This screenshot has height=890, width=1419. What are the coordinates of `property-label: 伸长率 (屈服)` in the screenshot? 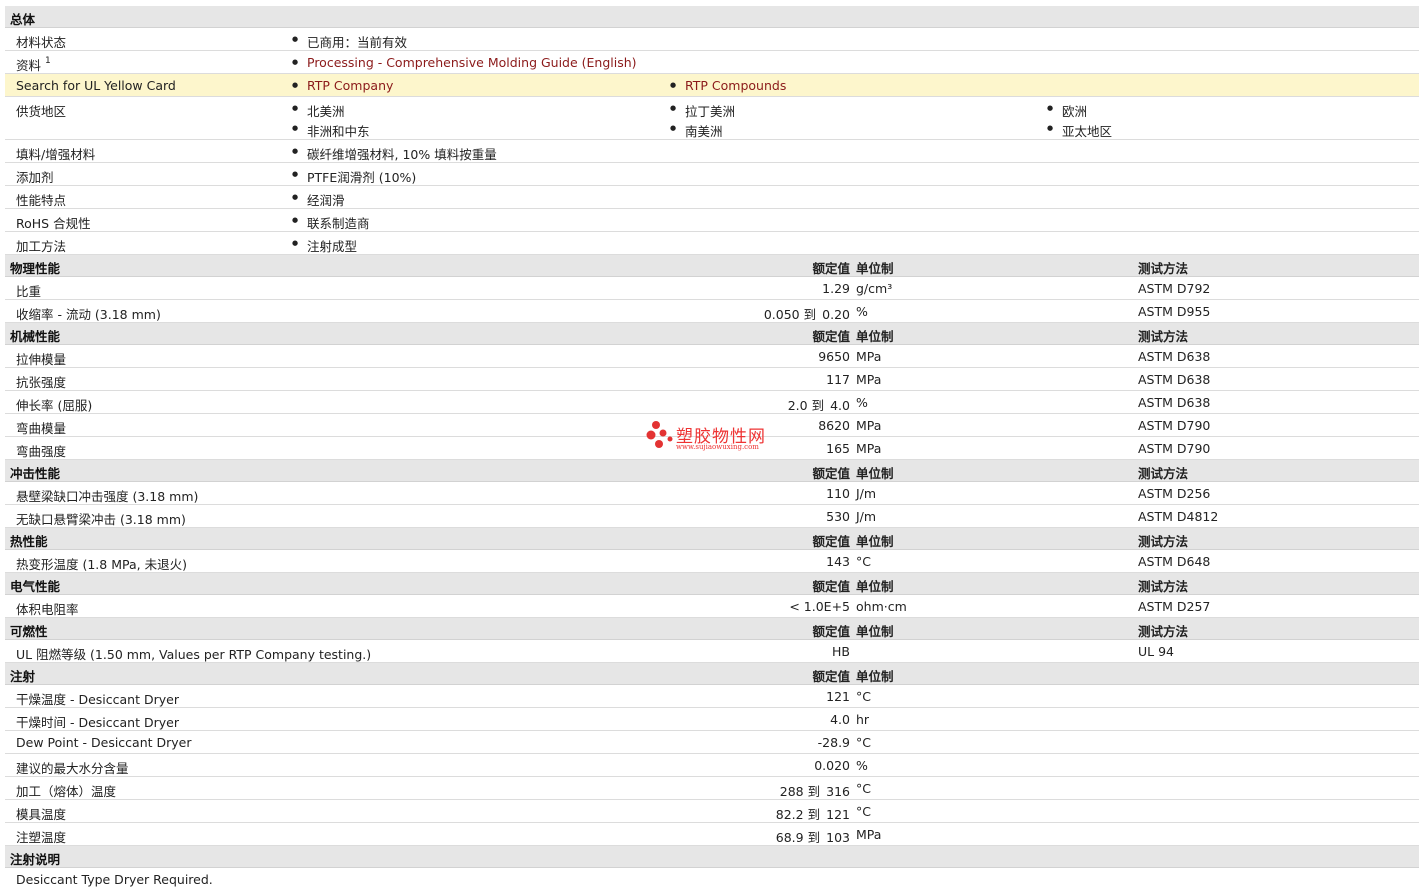 It's located at (54, 405).